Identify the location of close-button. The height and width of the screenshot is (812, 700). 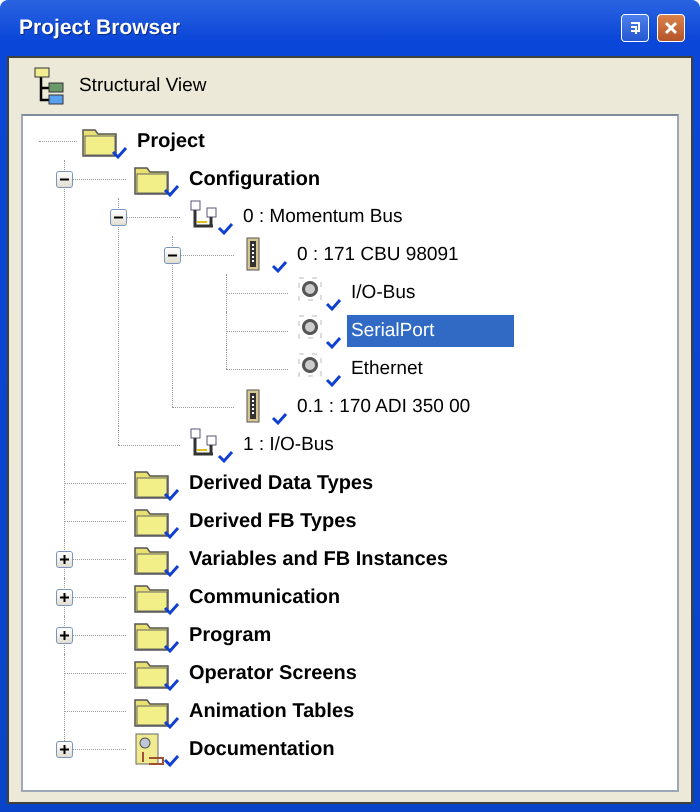
(671, 28).